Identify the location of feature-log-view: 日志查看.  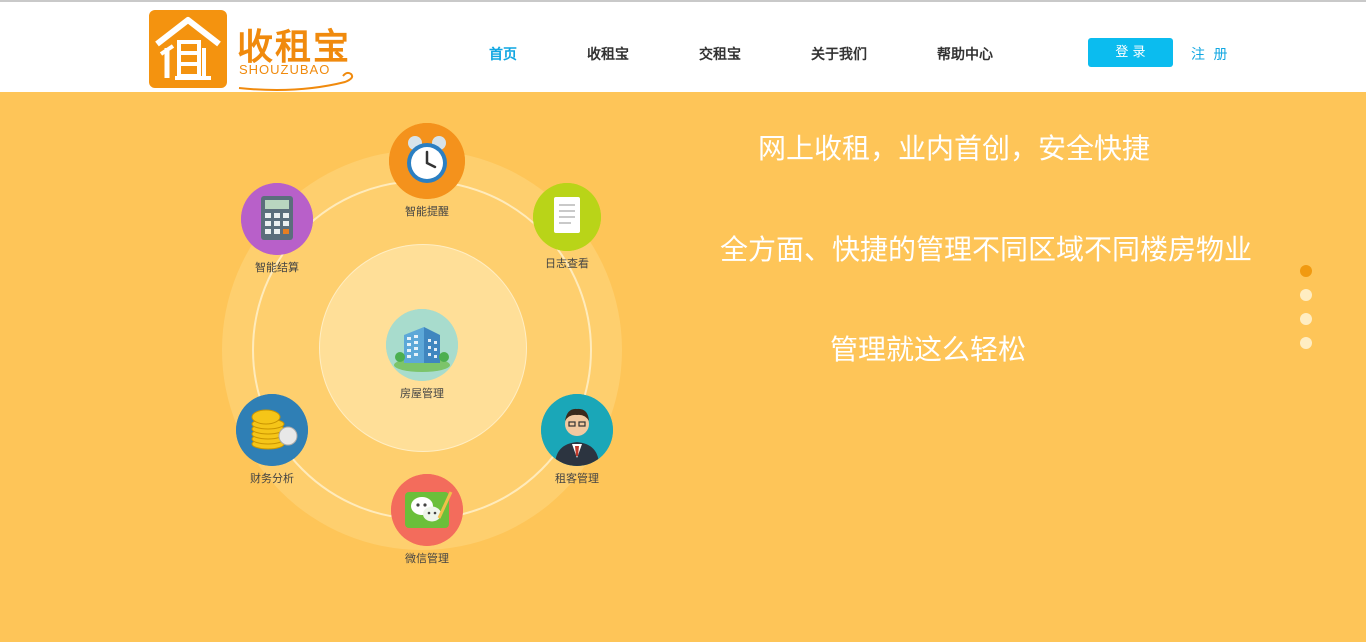
(567, 227).